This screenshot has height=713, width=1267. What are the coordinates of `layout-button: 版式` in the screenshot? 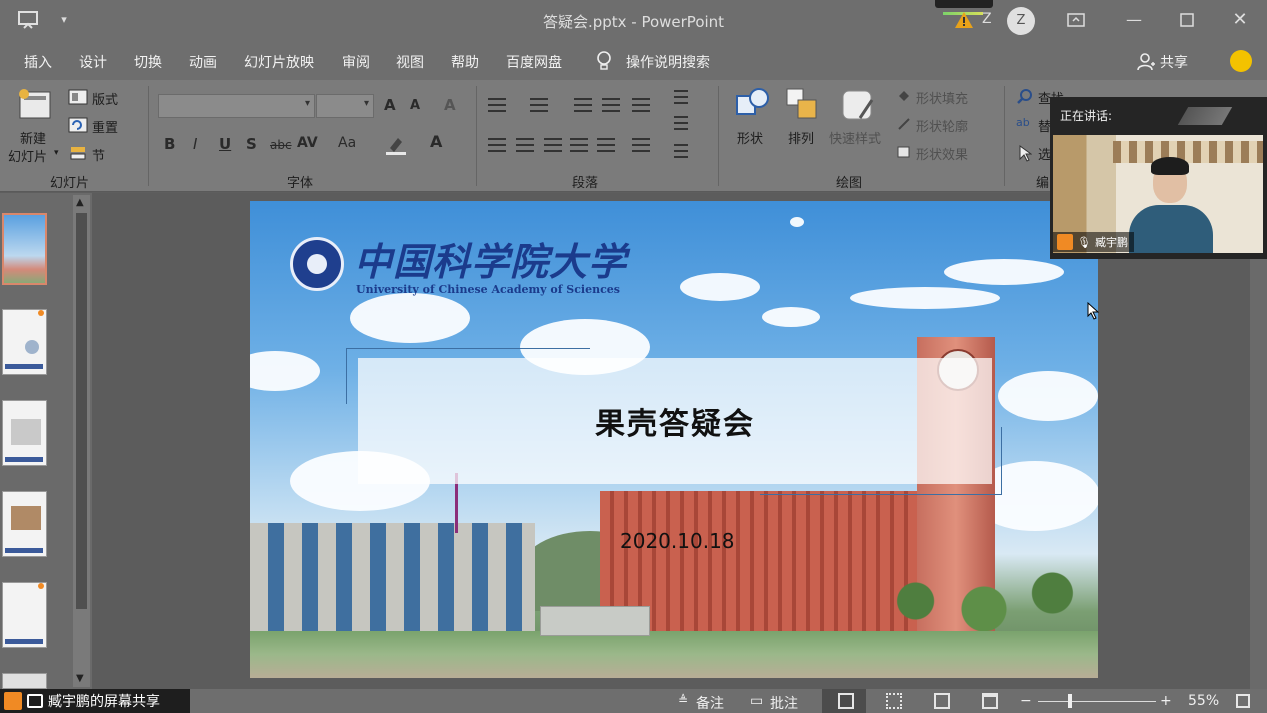 It's located at (105, 98).